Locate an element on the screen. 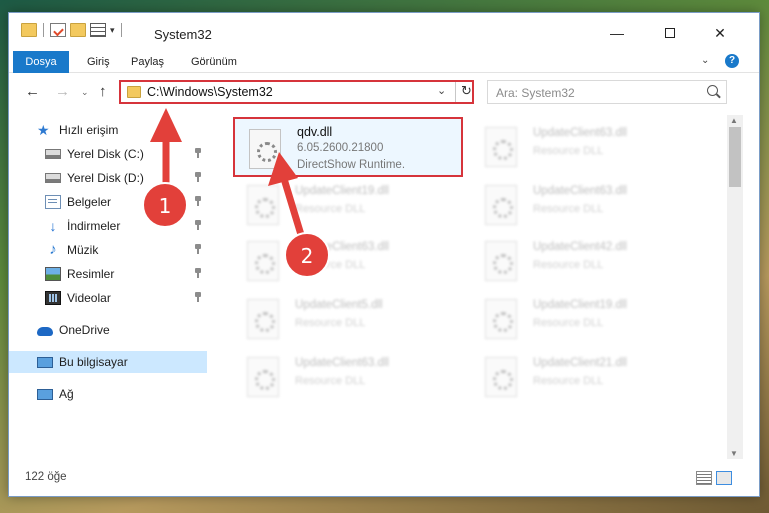  sidebar-item-label: Bu bilgisayar is located at coordinates (93, 362).